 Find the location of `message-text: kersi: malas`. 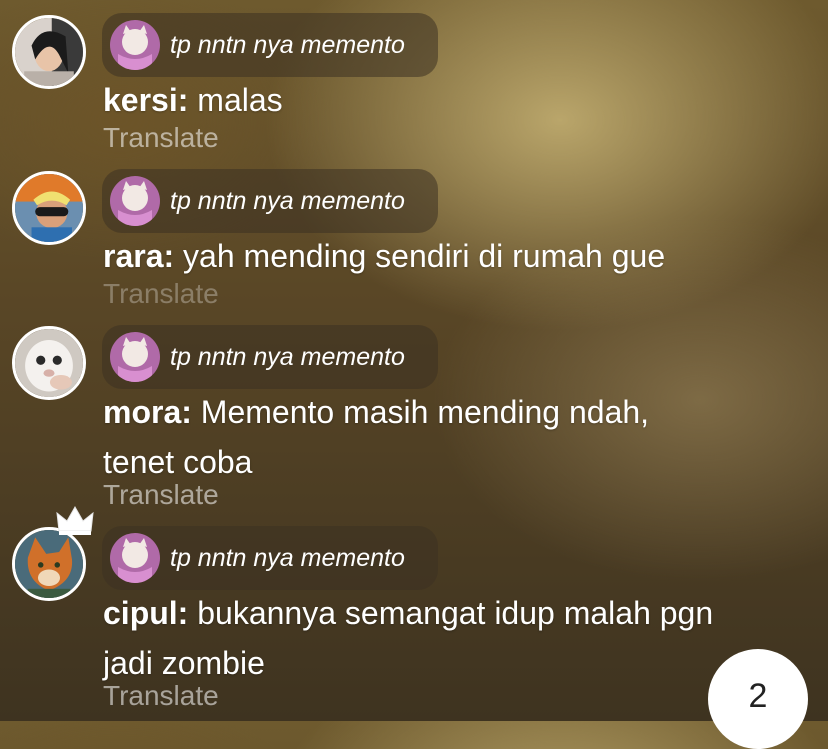

message-text: kersi: malas is located at coordinates (443, 100).